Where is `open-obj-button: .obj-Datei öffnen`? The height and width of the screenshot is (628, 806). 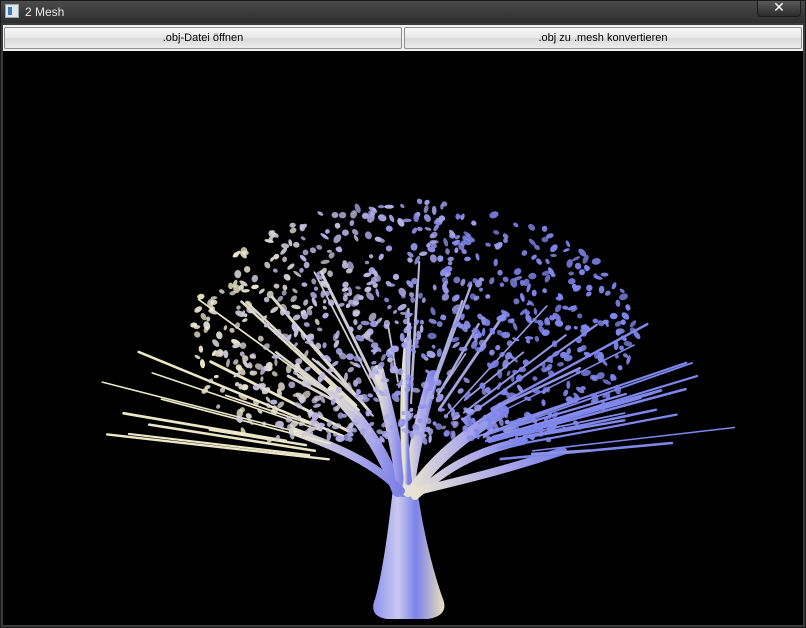 open-obj-button: .obj-Datei öffnen is located at coordinates (203, 38).